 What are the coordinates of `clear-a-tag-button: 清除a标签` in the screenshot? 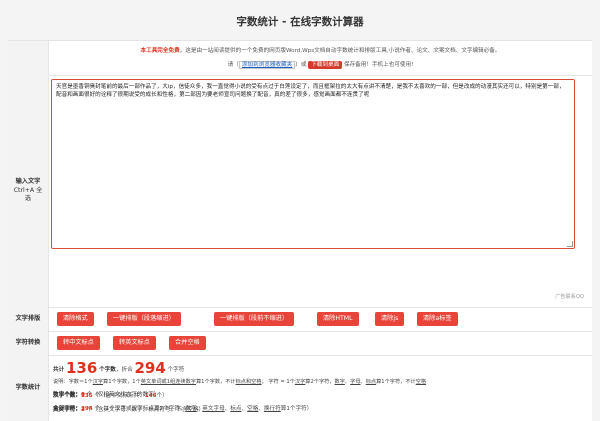 It's located at (437, 319).